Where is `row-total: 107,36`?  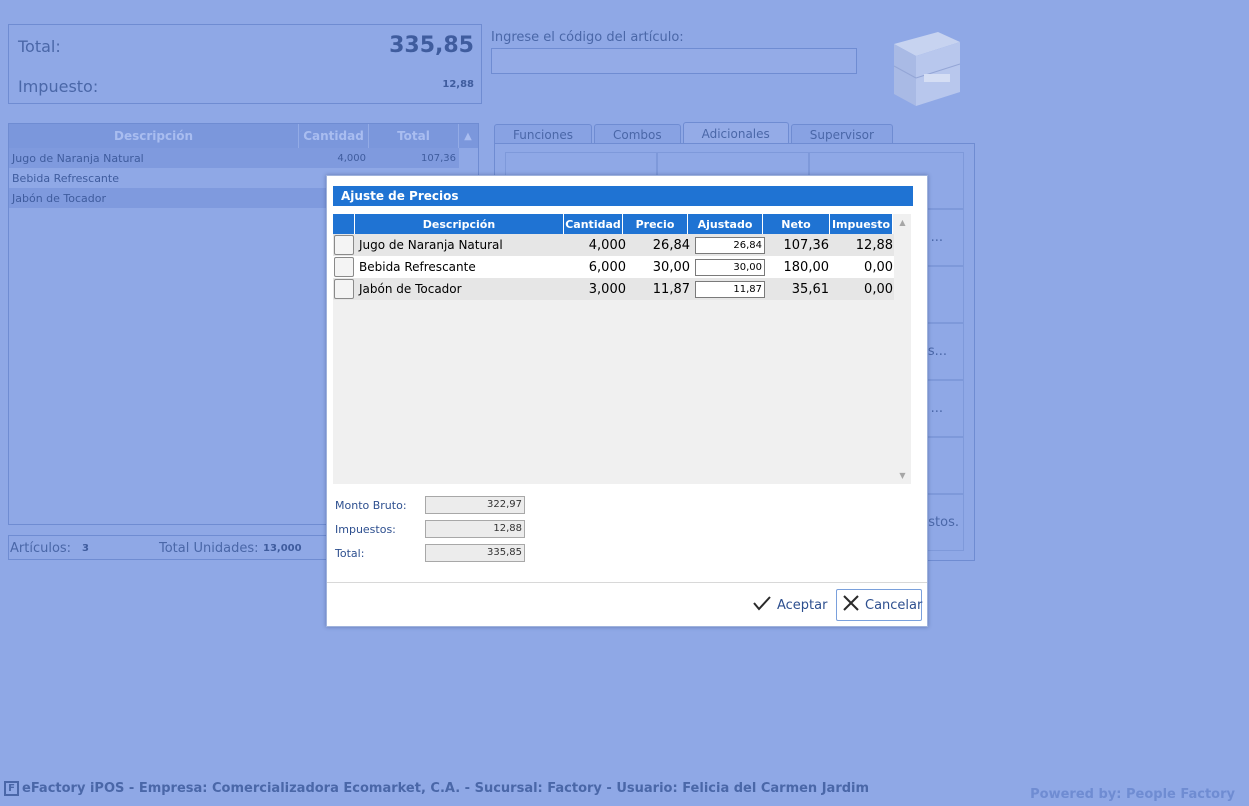
row-total: 107,36 is located at coordinates (438, 158).